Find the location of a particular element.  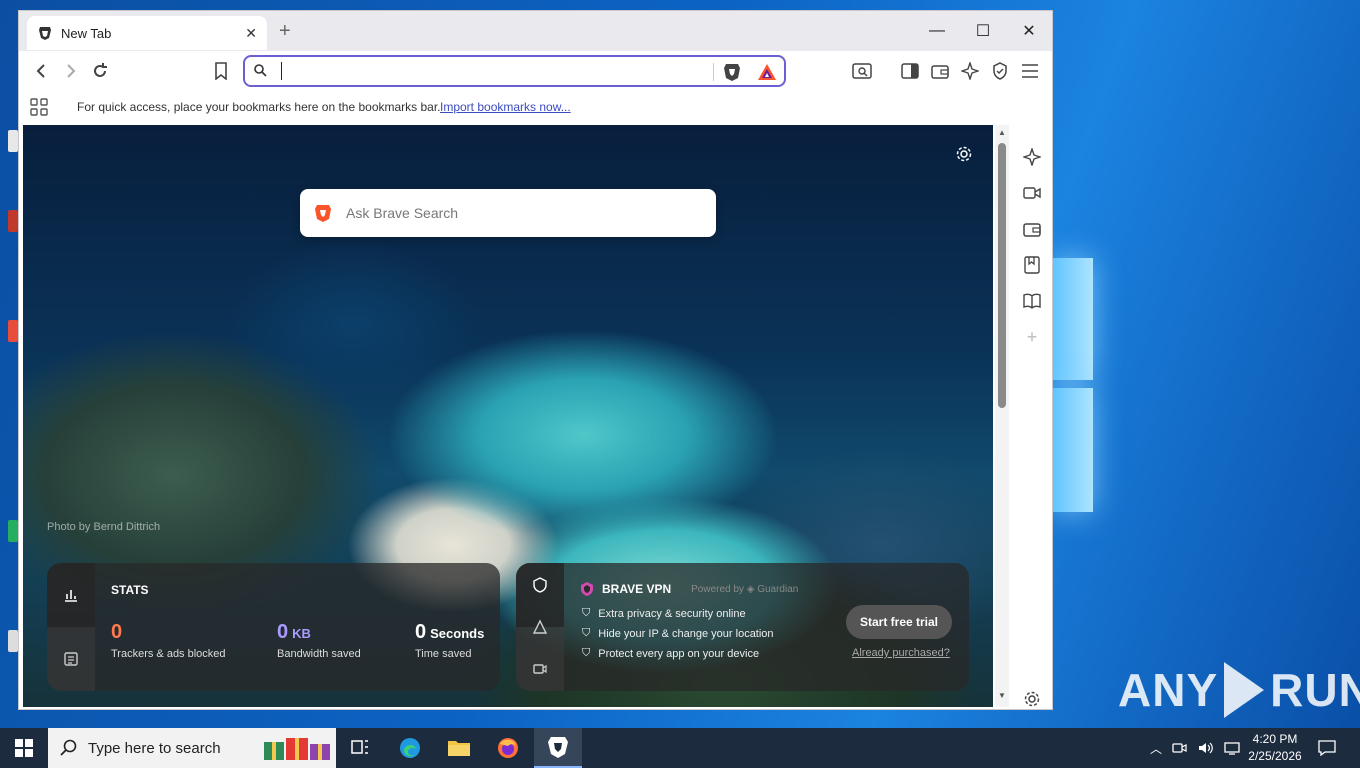

start-free-trial-button: Start free trial is located at coordinates (899, 622).